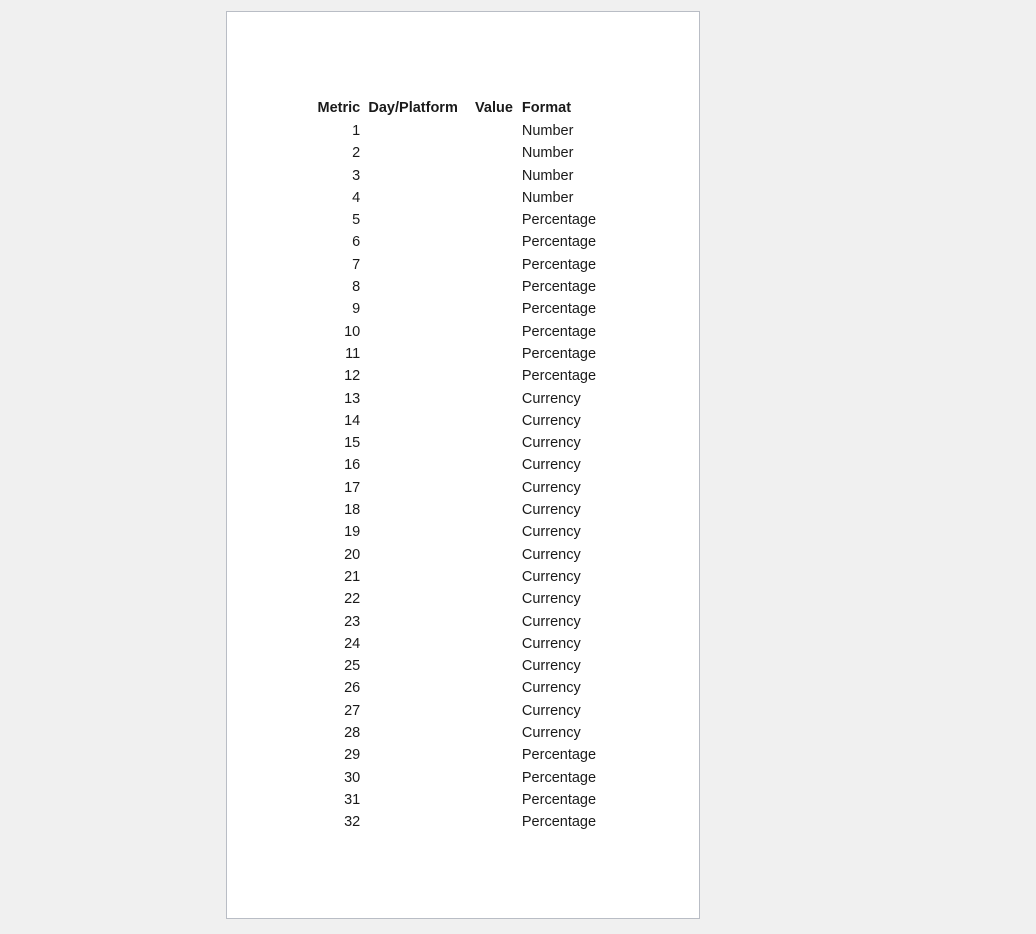 This screenshot has width=1036, height=934. I want to click on table-row: 26 Currency, so click(463, 688).